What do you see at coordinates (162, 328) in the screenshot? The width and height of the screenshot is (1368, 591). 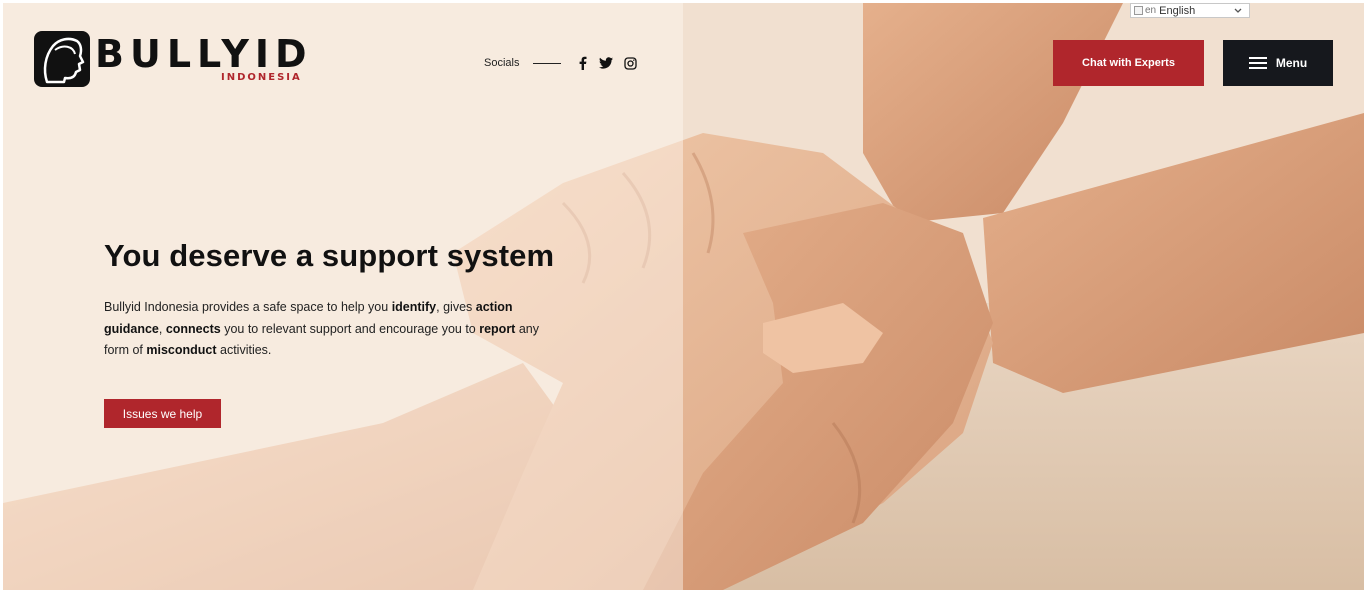 I see `desc-text: ,` at bounding box center [162, 328].